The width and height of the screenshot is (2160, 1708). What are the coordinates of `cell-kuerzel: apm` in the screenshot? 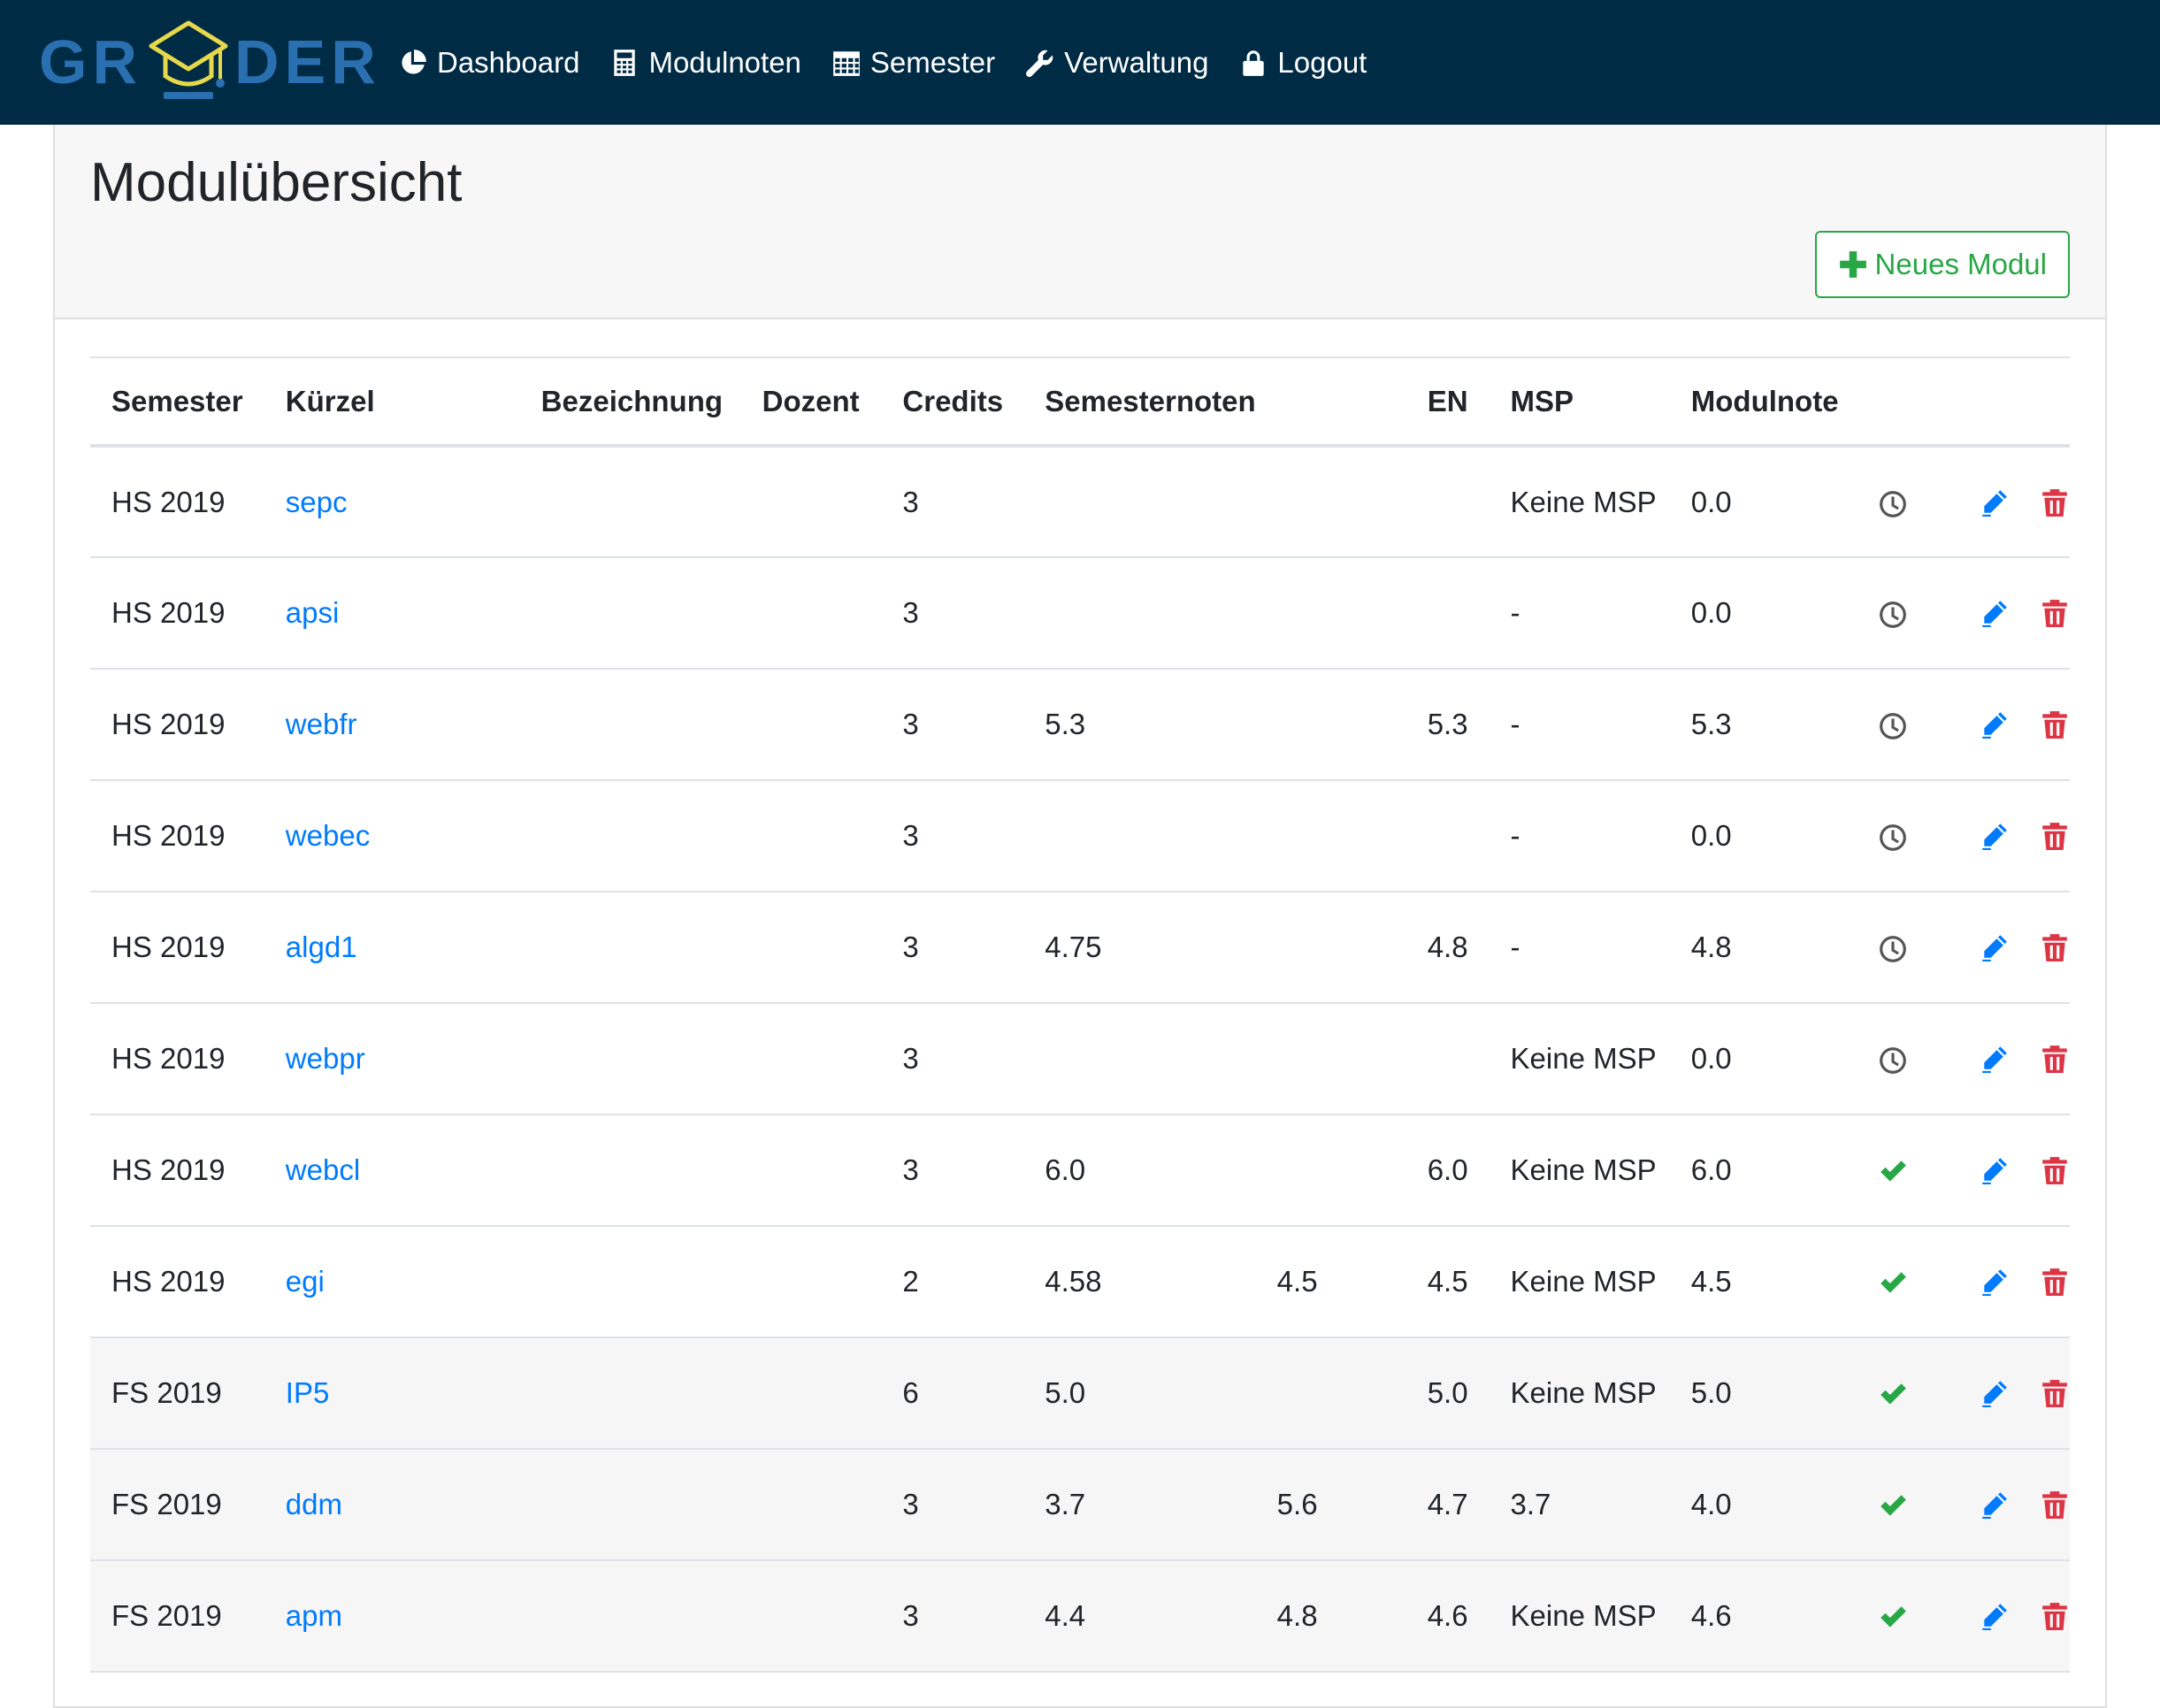 It's located at (392, 1617).